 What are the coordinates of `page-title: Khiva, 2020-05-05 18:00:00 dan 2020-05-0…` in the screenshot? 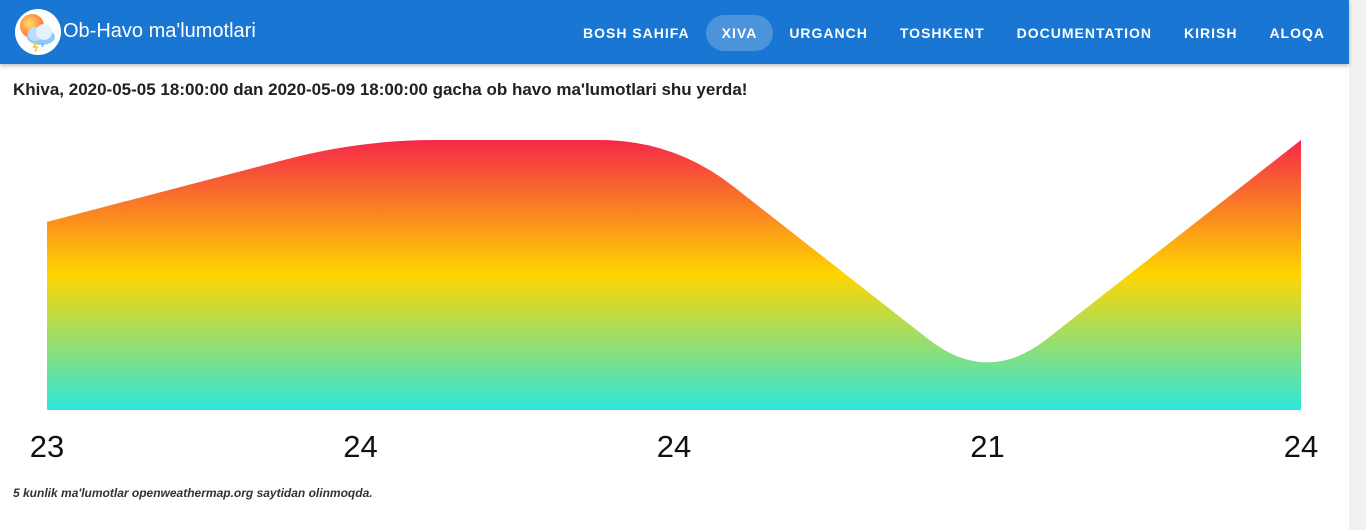 It's located at (380, 89).